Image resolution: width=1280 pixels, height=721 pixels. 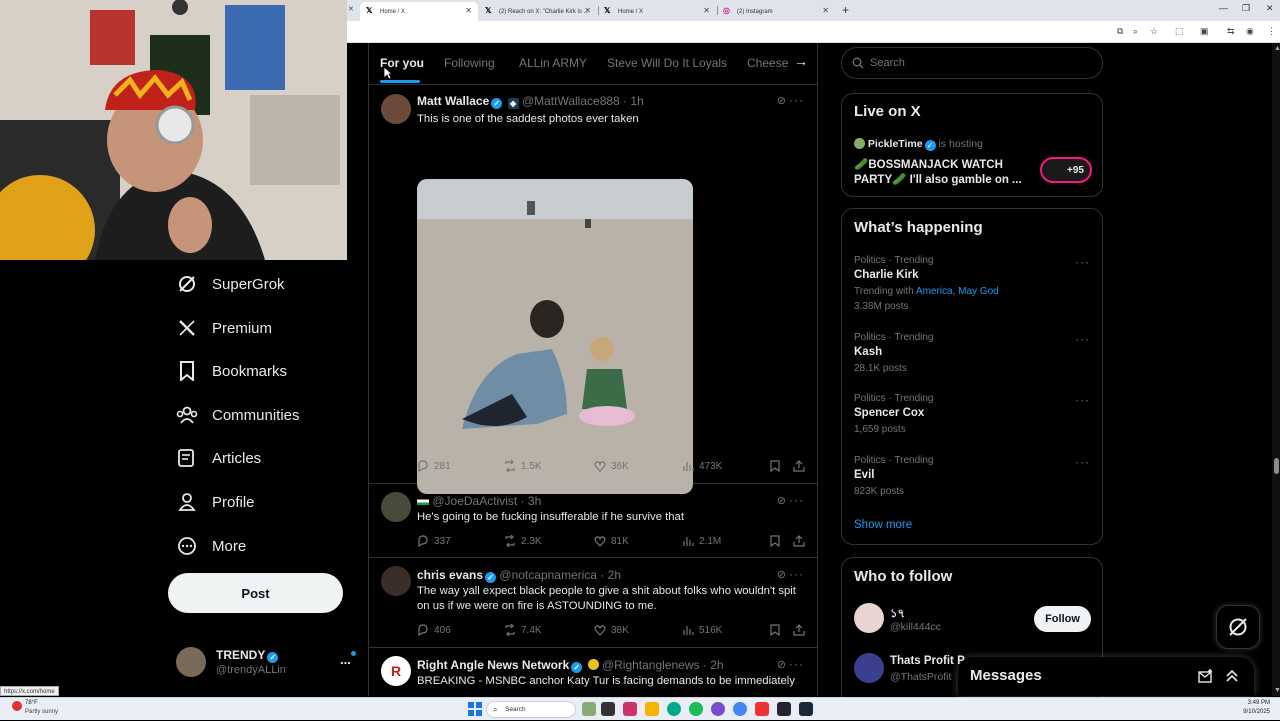 I want to click on new-tab-button: +, so click(x=845, y=10).